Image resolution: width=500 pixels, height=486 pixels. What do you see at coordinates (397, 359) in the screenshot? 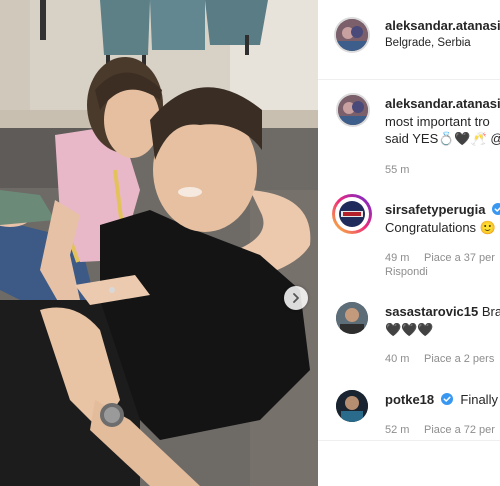
I see `comment-time-2: 40 m` at bounding box center [397, 359].